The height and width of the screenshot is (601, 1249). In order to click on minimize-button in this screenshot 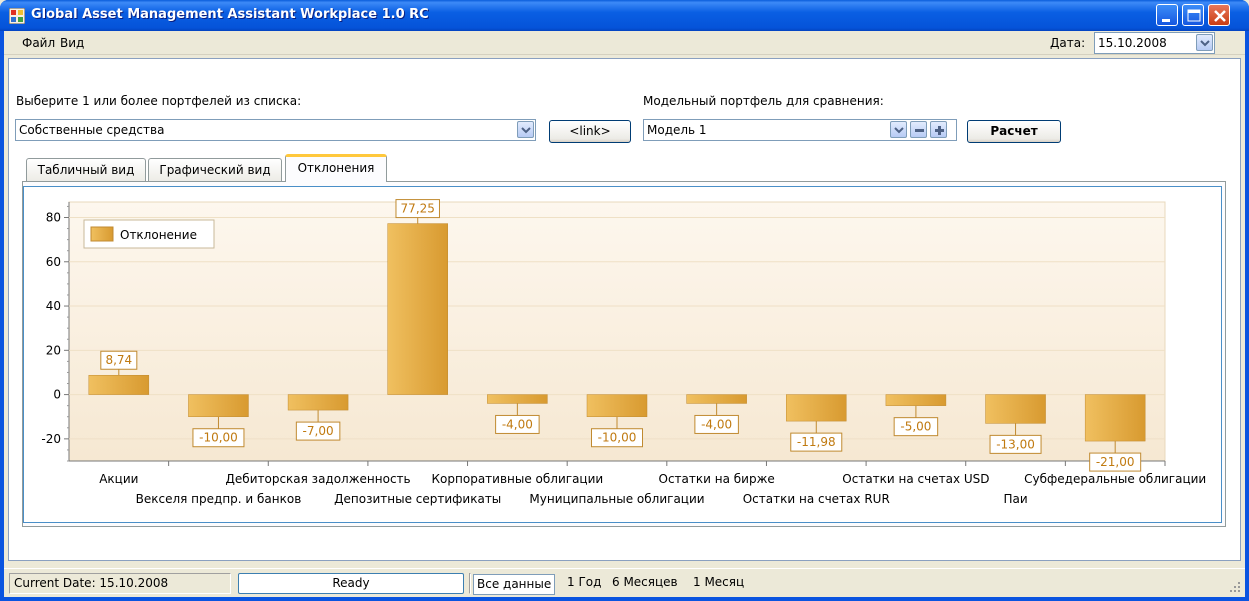, I will do `click(1167, 15)`.